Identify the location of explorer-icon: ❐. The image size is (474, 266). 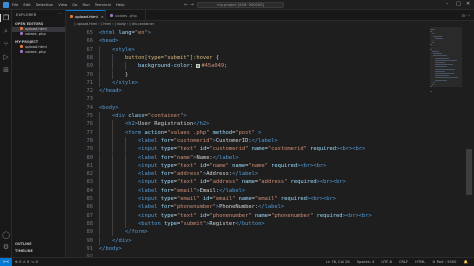
(5, 18).